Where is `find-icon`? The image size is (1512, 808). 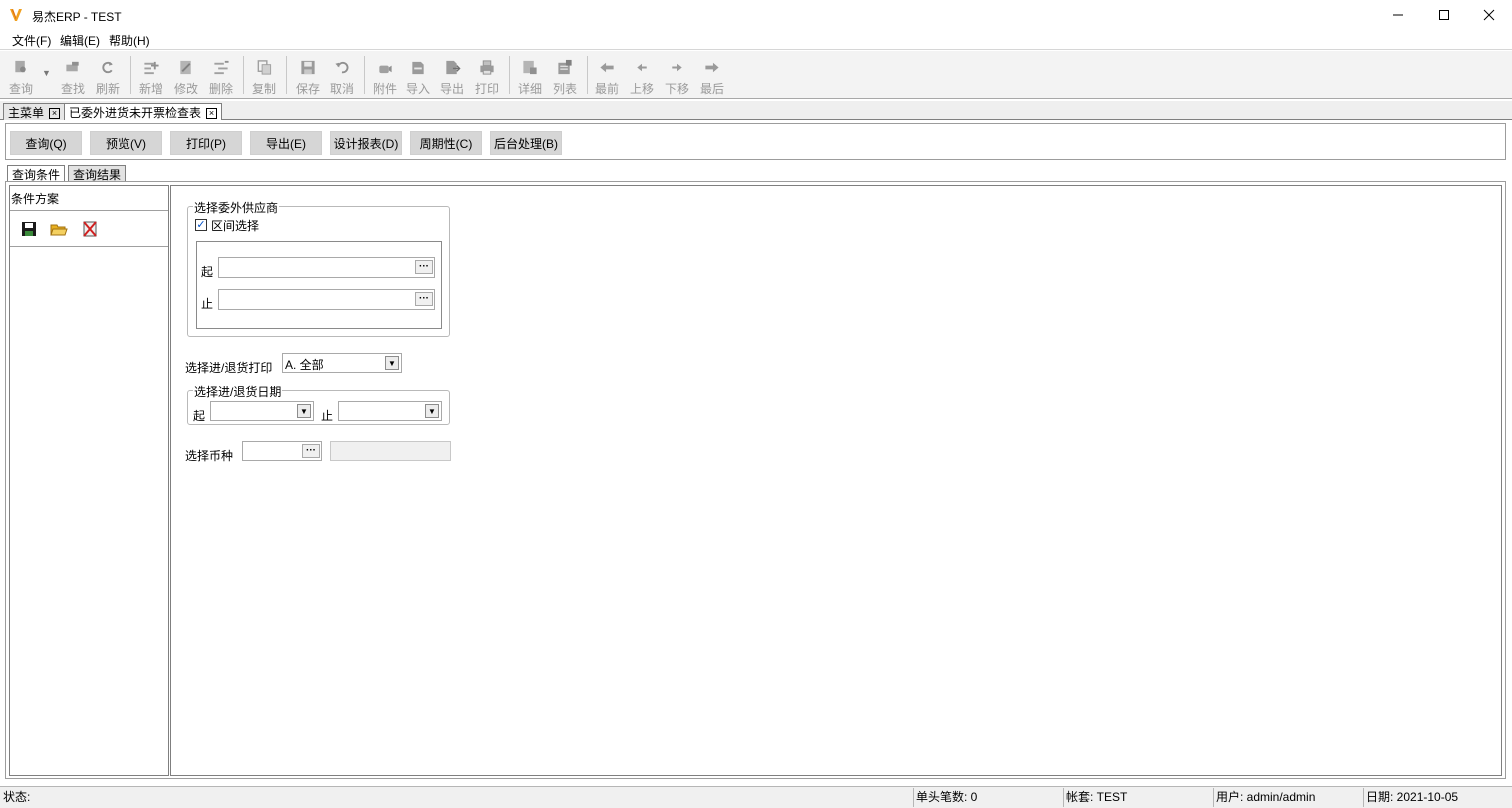 find-icon is located at coordinates (72, 66).